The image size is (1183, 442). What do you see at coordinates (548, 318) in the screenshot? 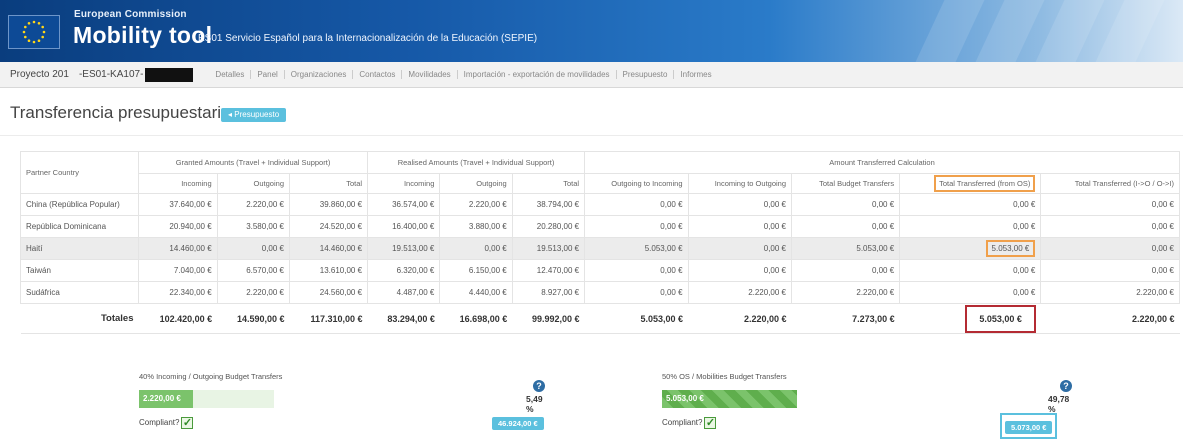
I see `total-cell: 99.992,00 €` at bounding box center [548, 318].